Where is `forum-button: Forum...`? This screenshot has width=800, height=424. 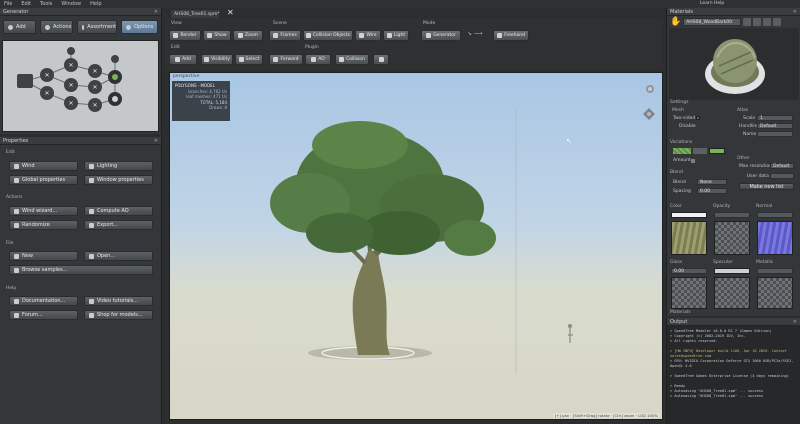
forum-button: Forum... is located at coordinates (43, 315).